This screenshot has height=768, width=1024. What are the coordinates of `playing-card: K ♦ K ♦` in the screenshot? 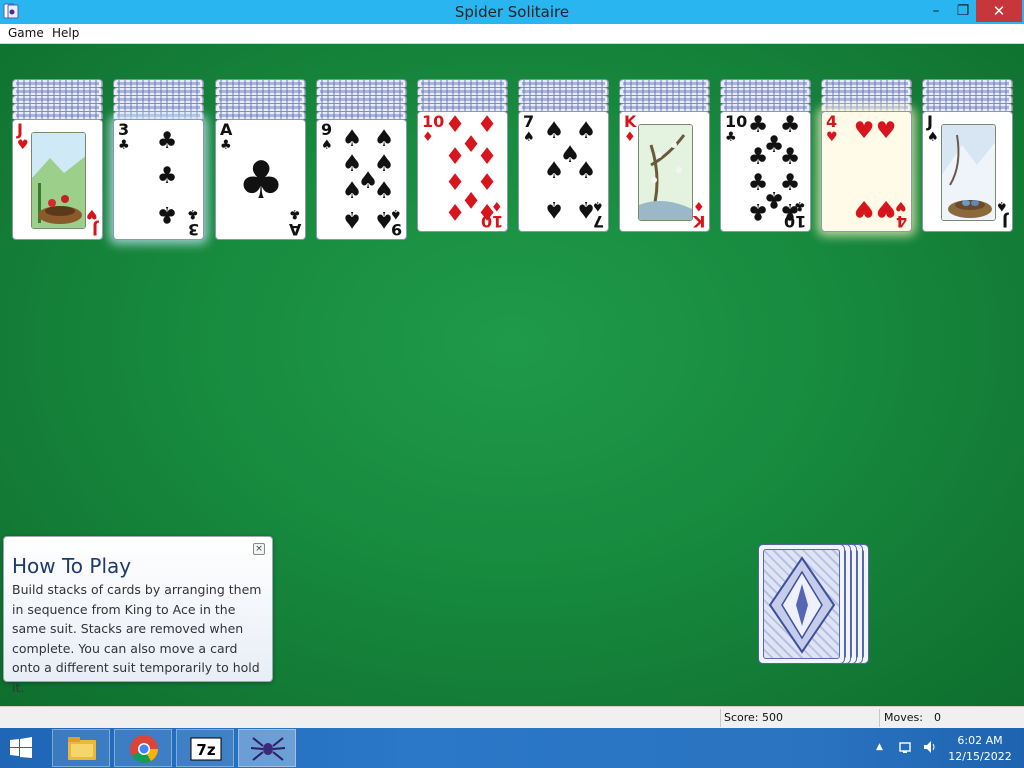 It's located at (664, 171).